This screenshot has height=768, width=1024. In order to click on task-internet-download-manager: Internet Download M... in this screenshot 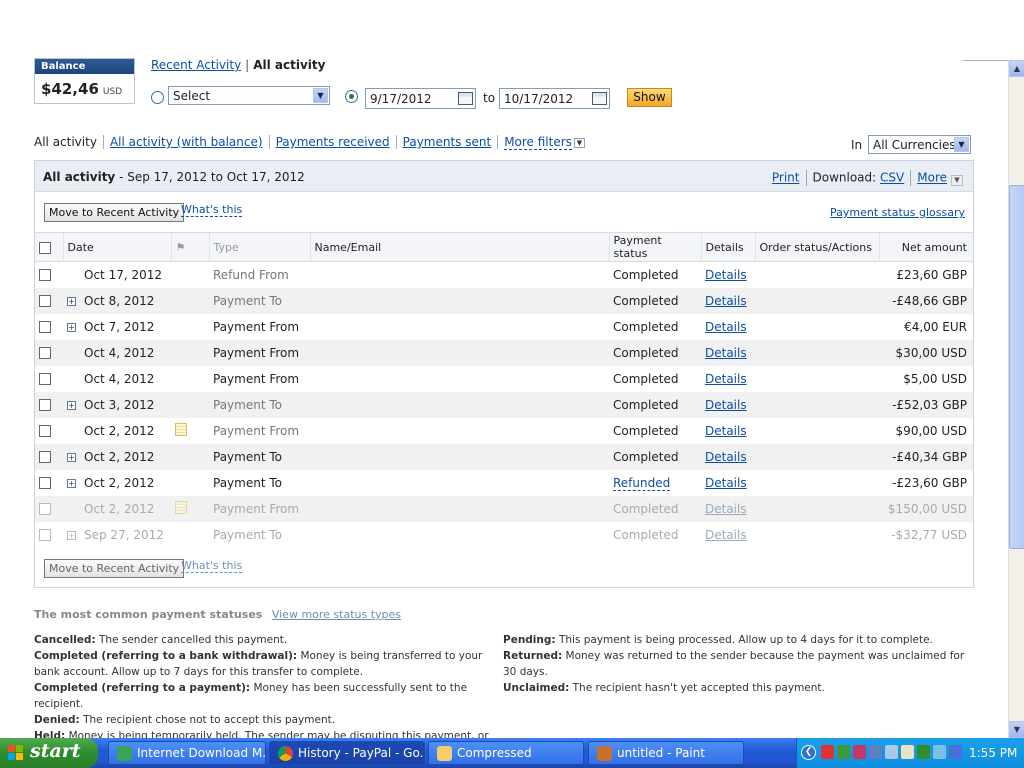, I will do `click(187, 753)`.